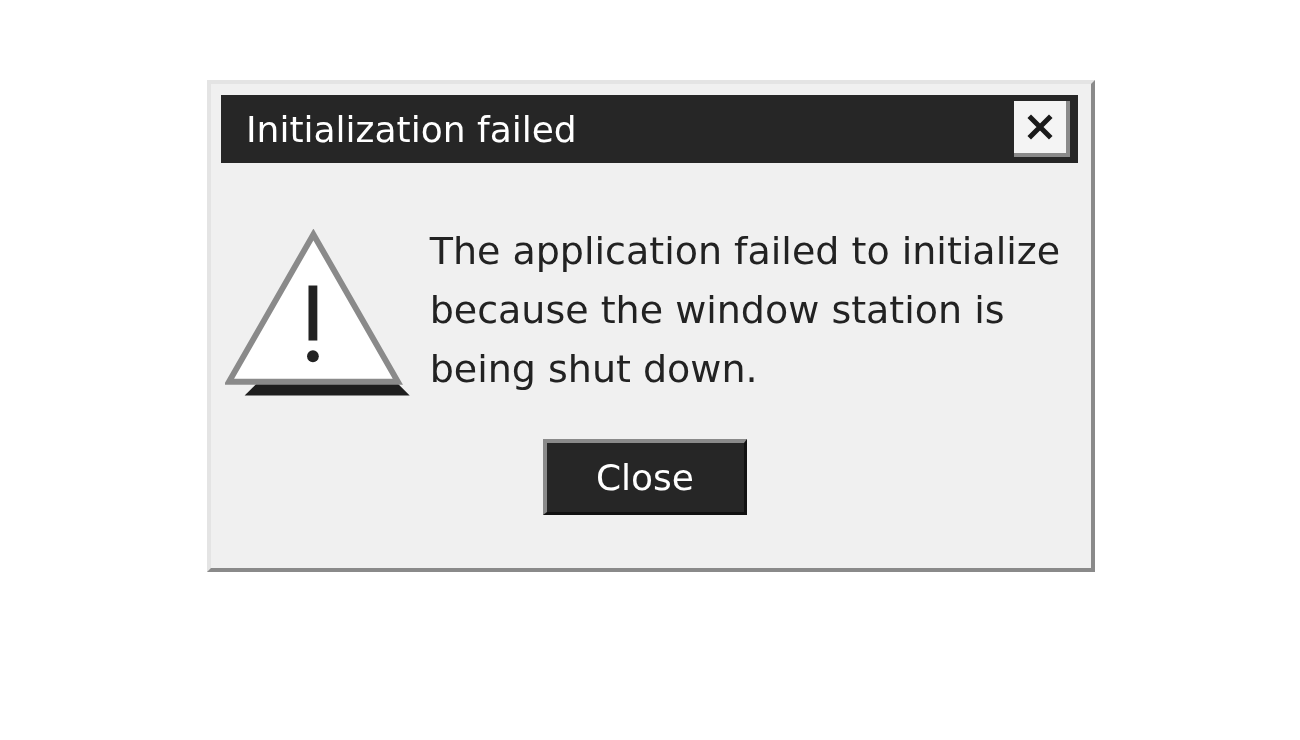 This screenshot has width=1300, height=740. I want to click on close-button, so click(1042, 129).